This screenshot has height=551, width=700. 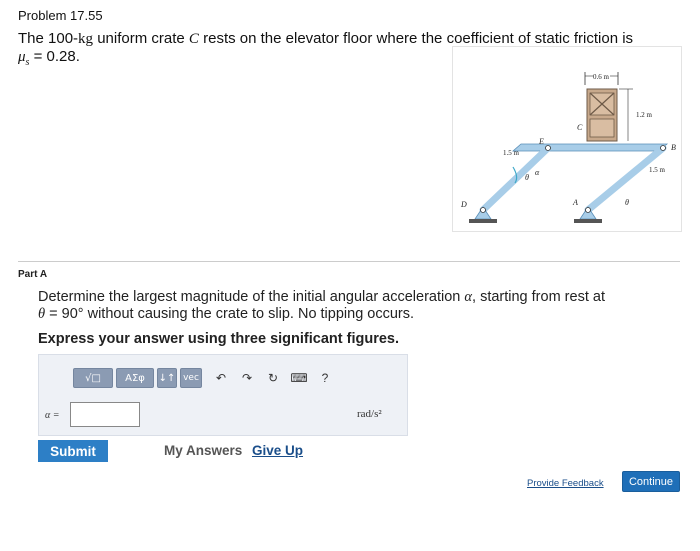 I want to click on dimension-height: 1.2 m, so click(x=636, y=114).